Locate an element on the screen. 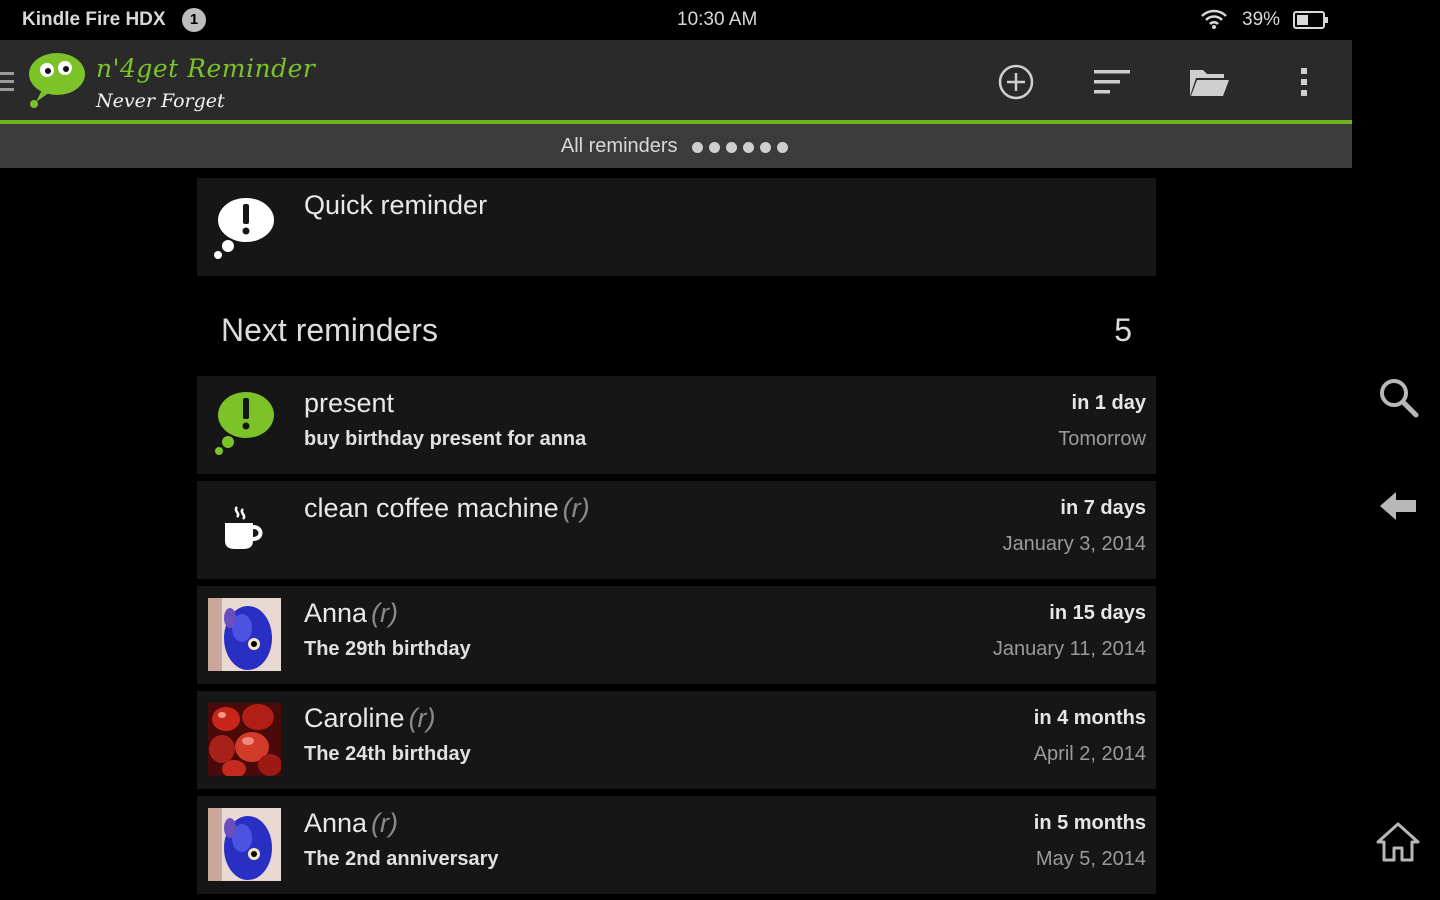  reminder-date: April 2, 2014 is located at coordinates (1089, 754).